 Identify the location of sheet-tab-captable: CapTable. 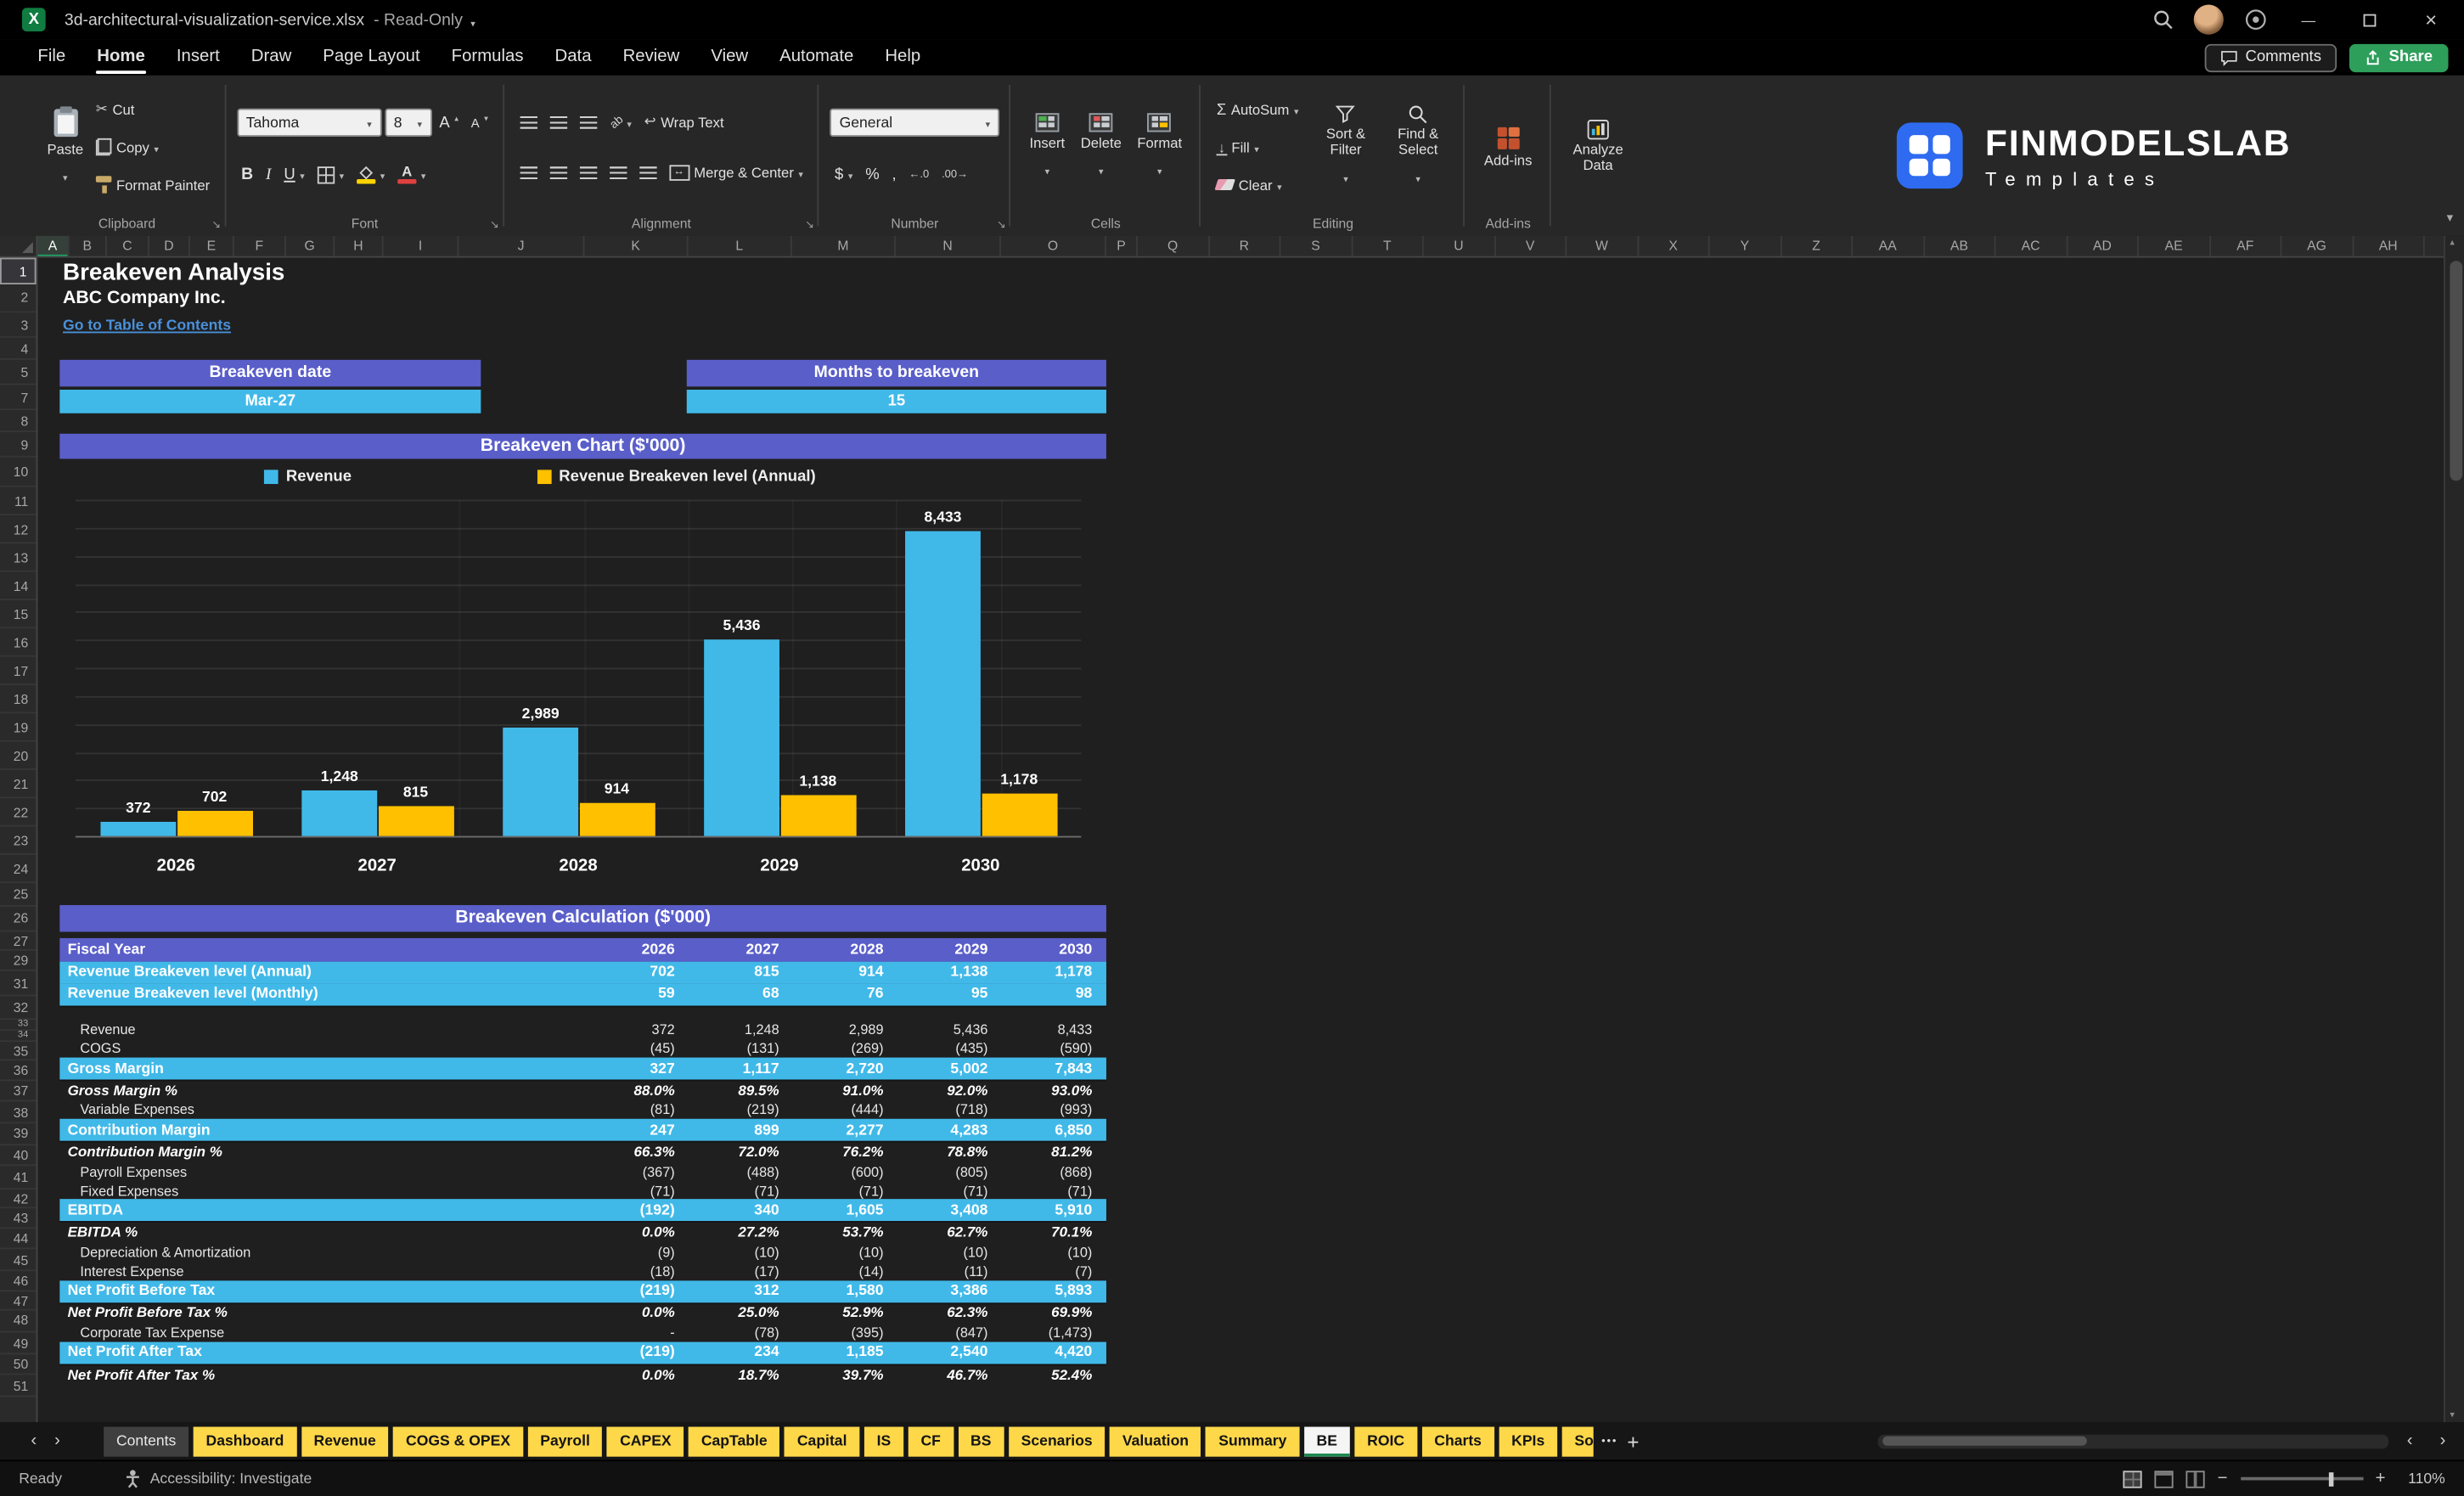
(734, 1441).